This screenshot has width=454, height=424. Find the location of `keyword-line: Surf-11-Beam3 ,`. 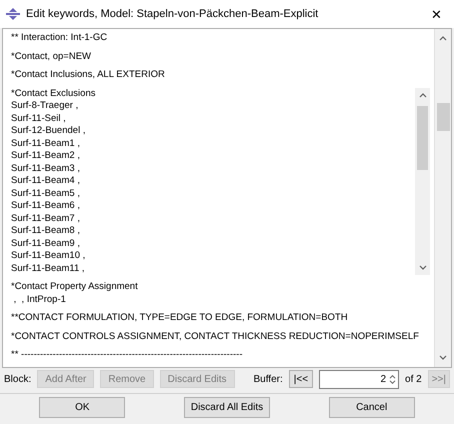

keyword-line: Surf-11-Beam3 , is located at coordinates (46, 168).